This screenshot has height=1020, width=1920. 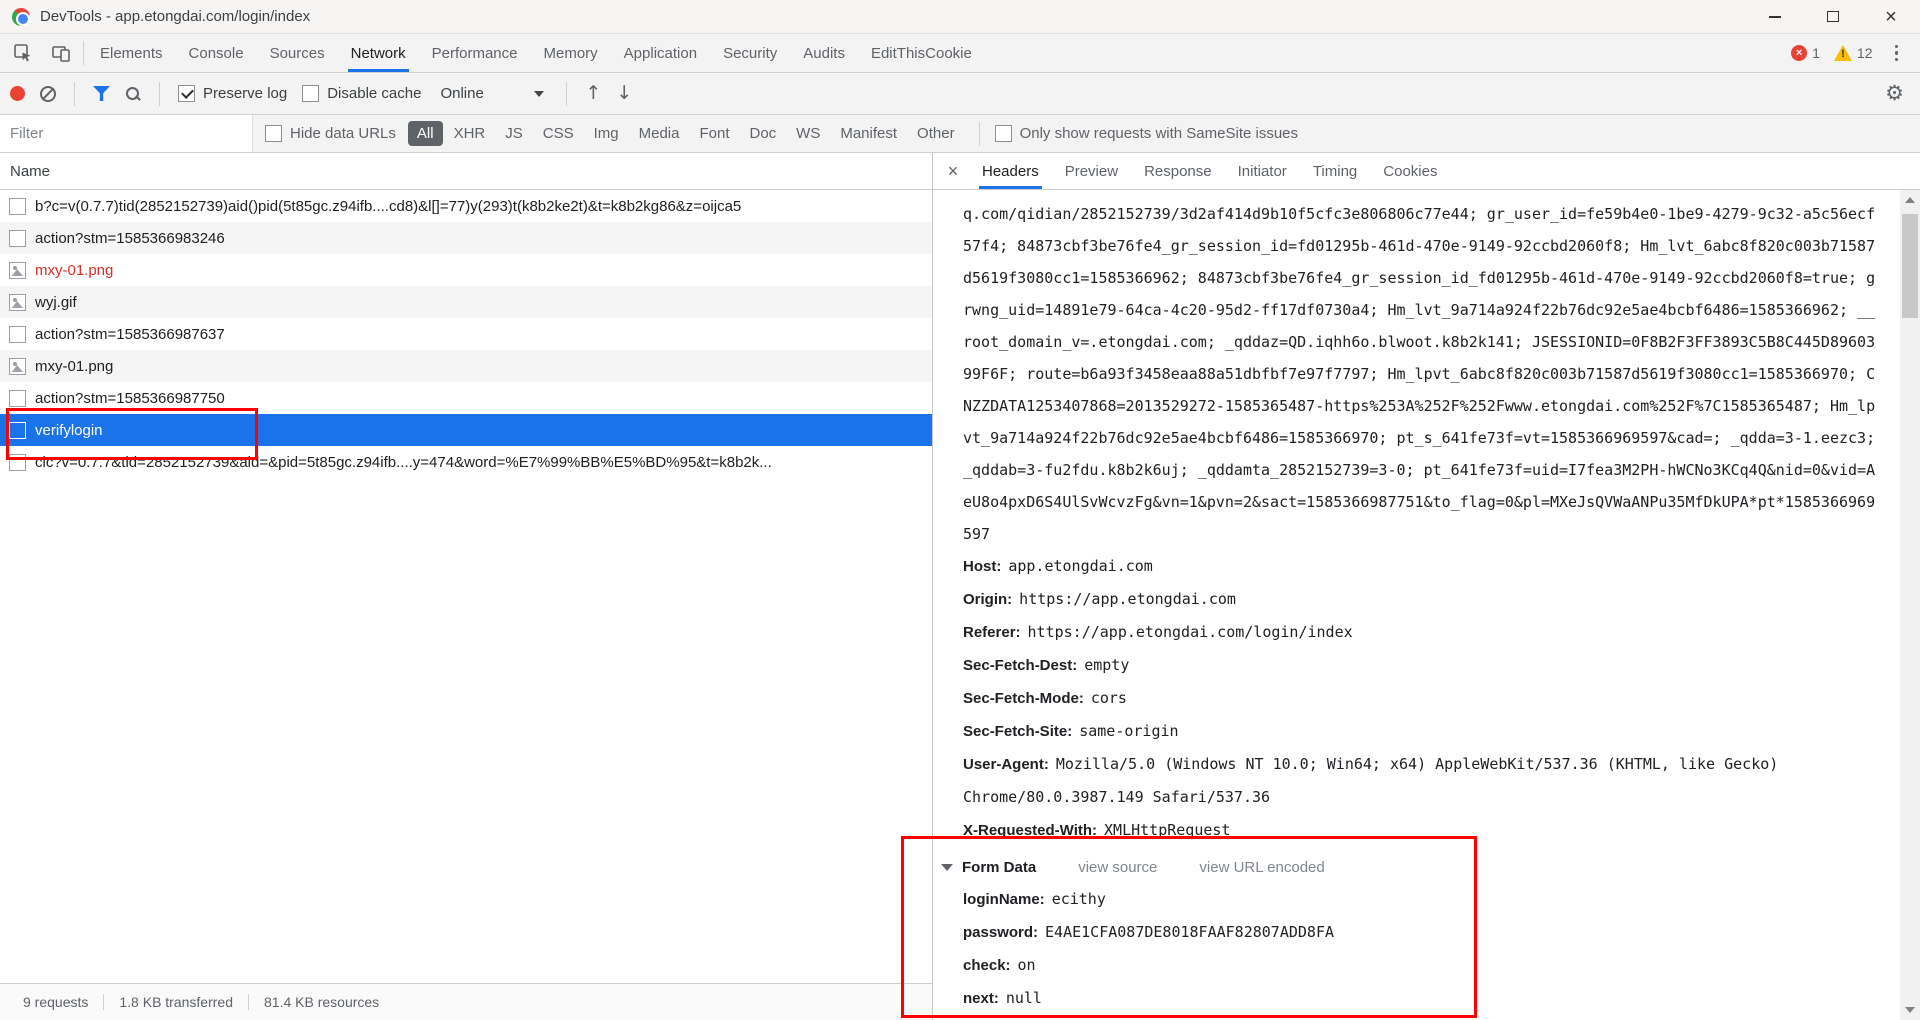 I want to click on type-filter-css: CSS, so click(x=558, y=133).